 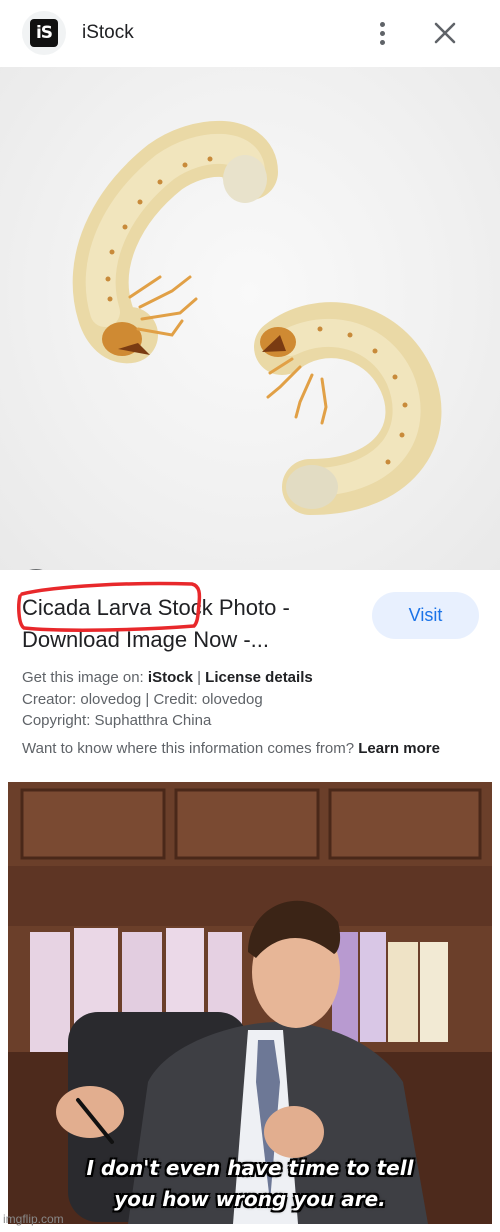 What do you see at coordinates (382, 33) in the screenshot?
I see `more-vert-icon` at bounding box center [382, 33].